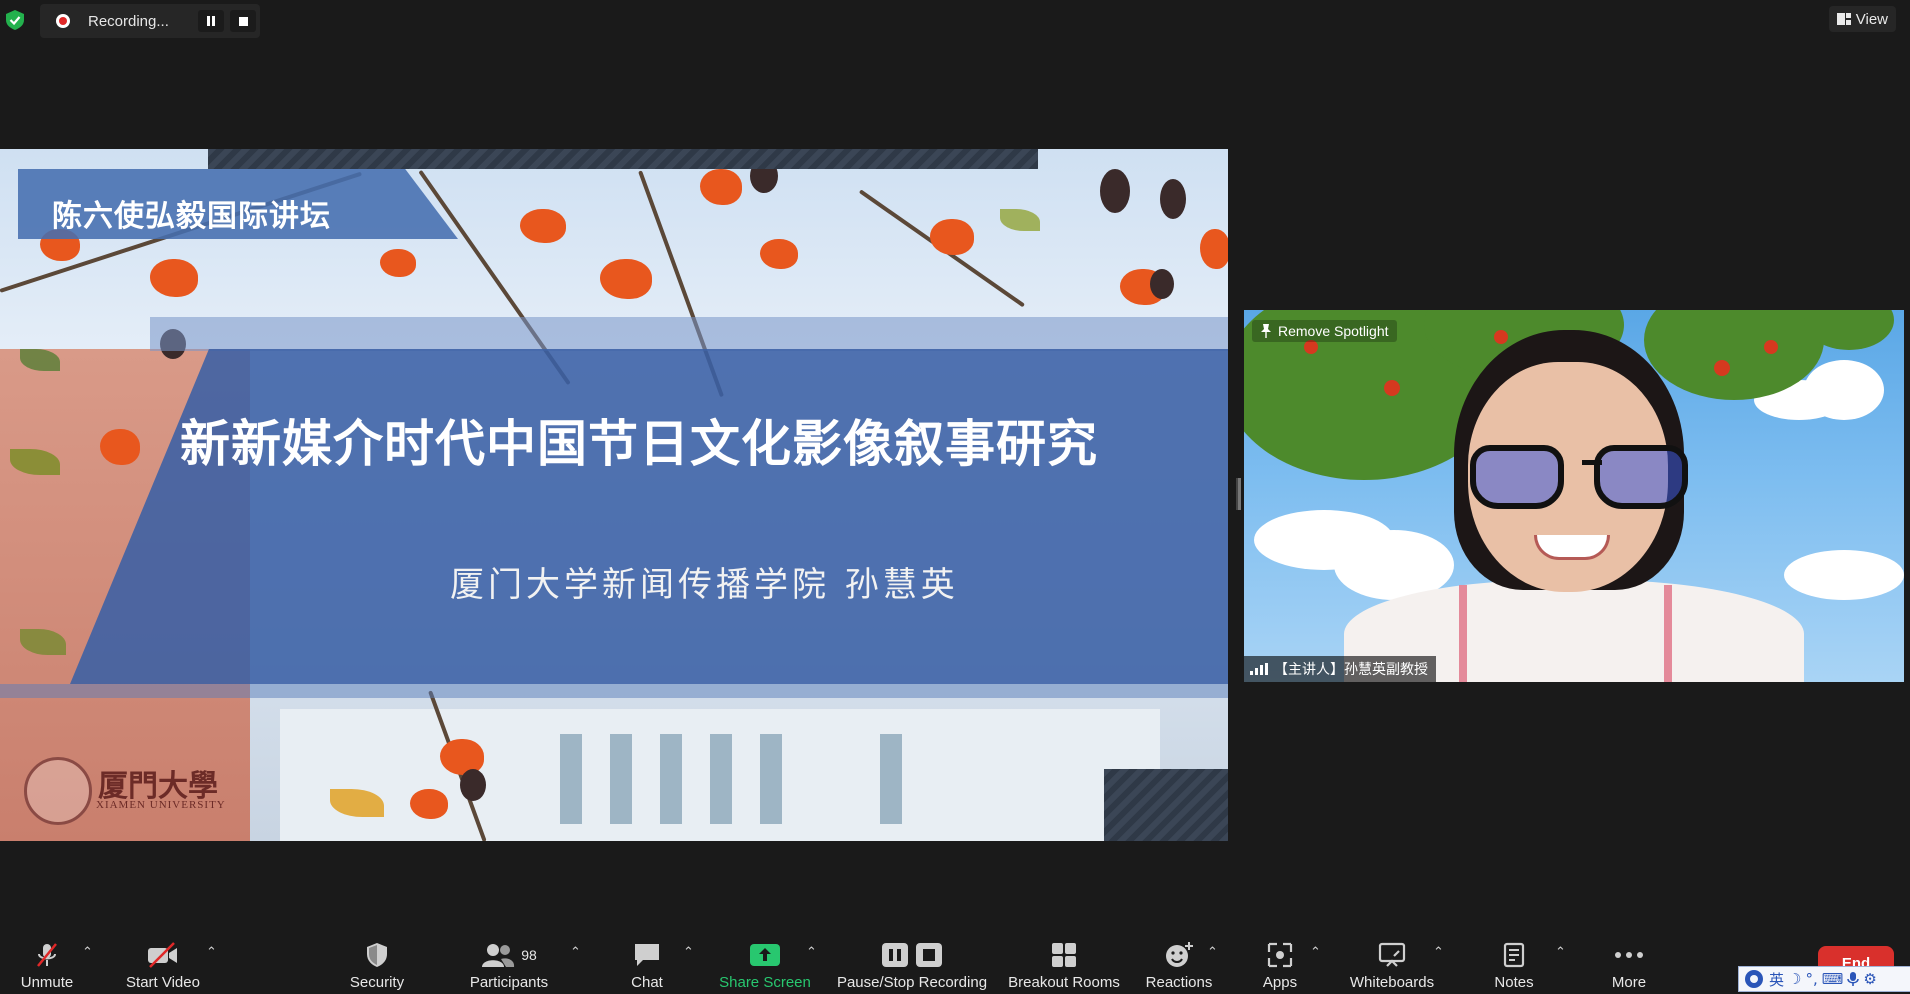  I want to click on view-layout-icon, so click(1843, 19).